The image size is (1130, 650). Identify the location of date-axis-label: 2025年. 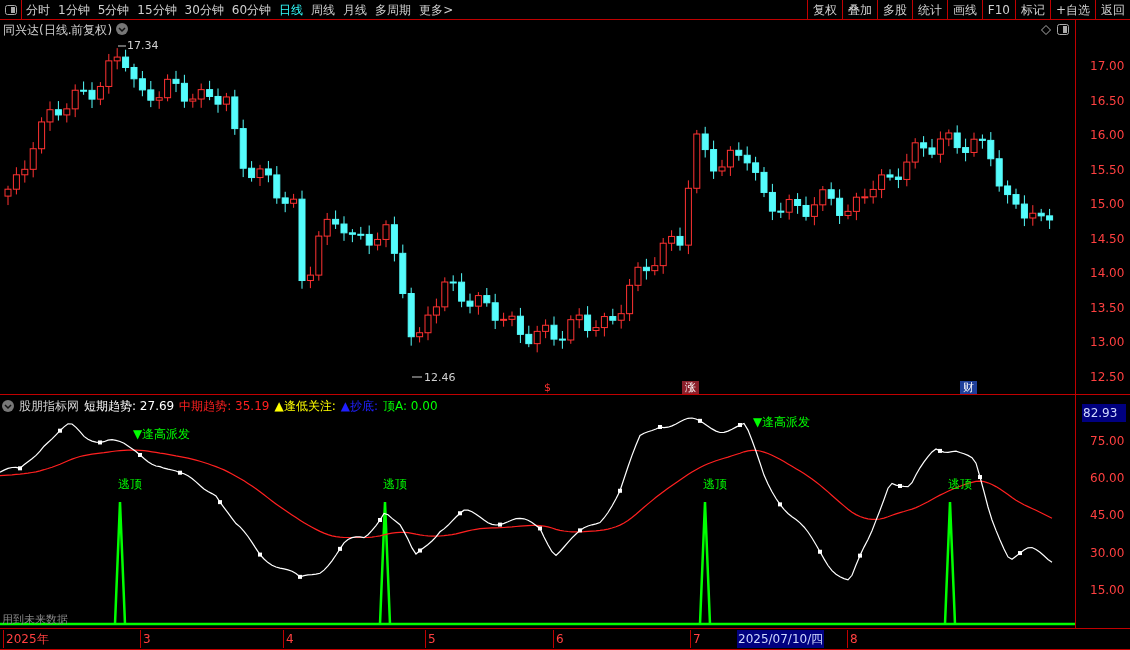
(26, 639).